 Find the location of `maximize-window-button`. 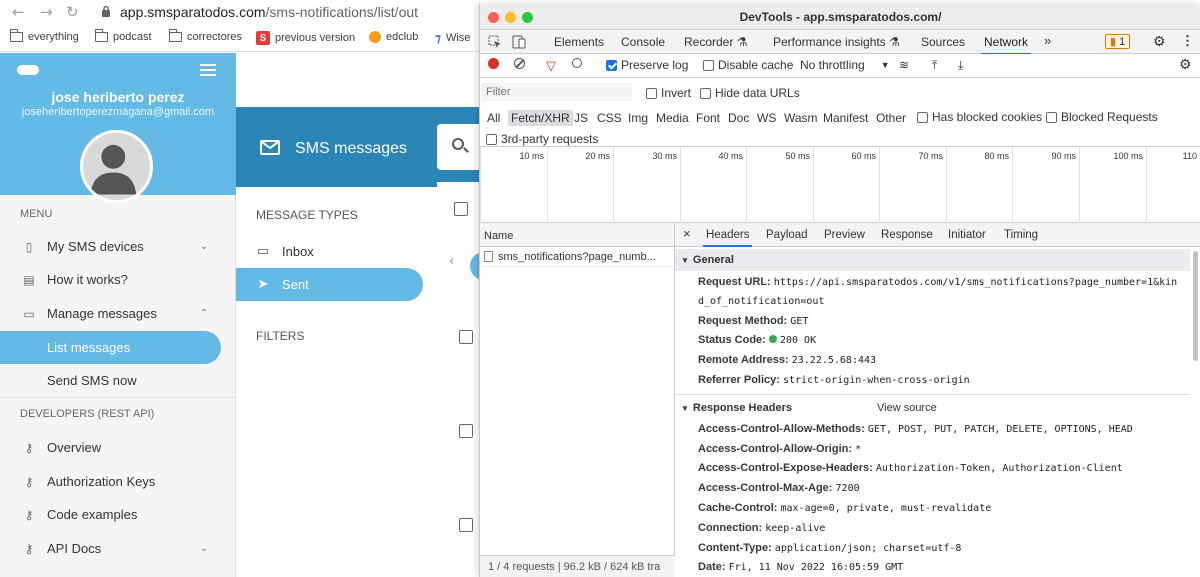

maximize-window-button is located at coordinates (527, 17).